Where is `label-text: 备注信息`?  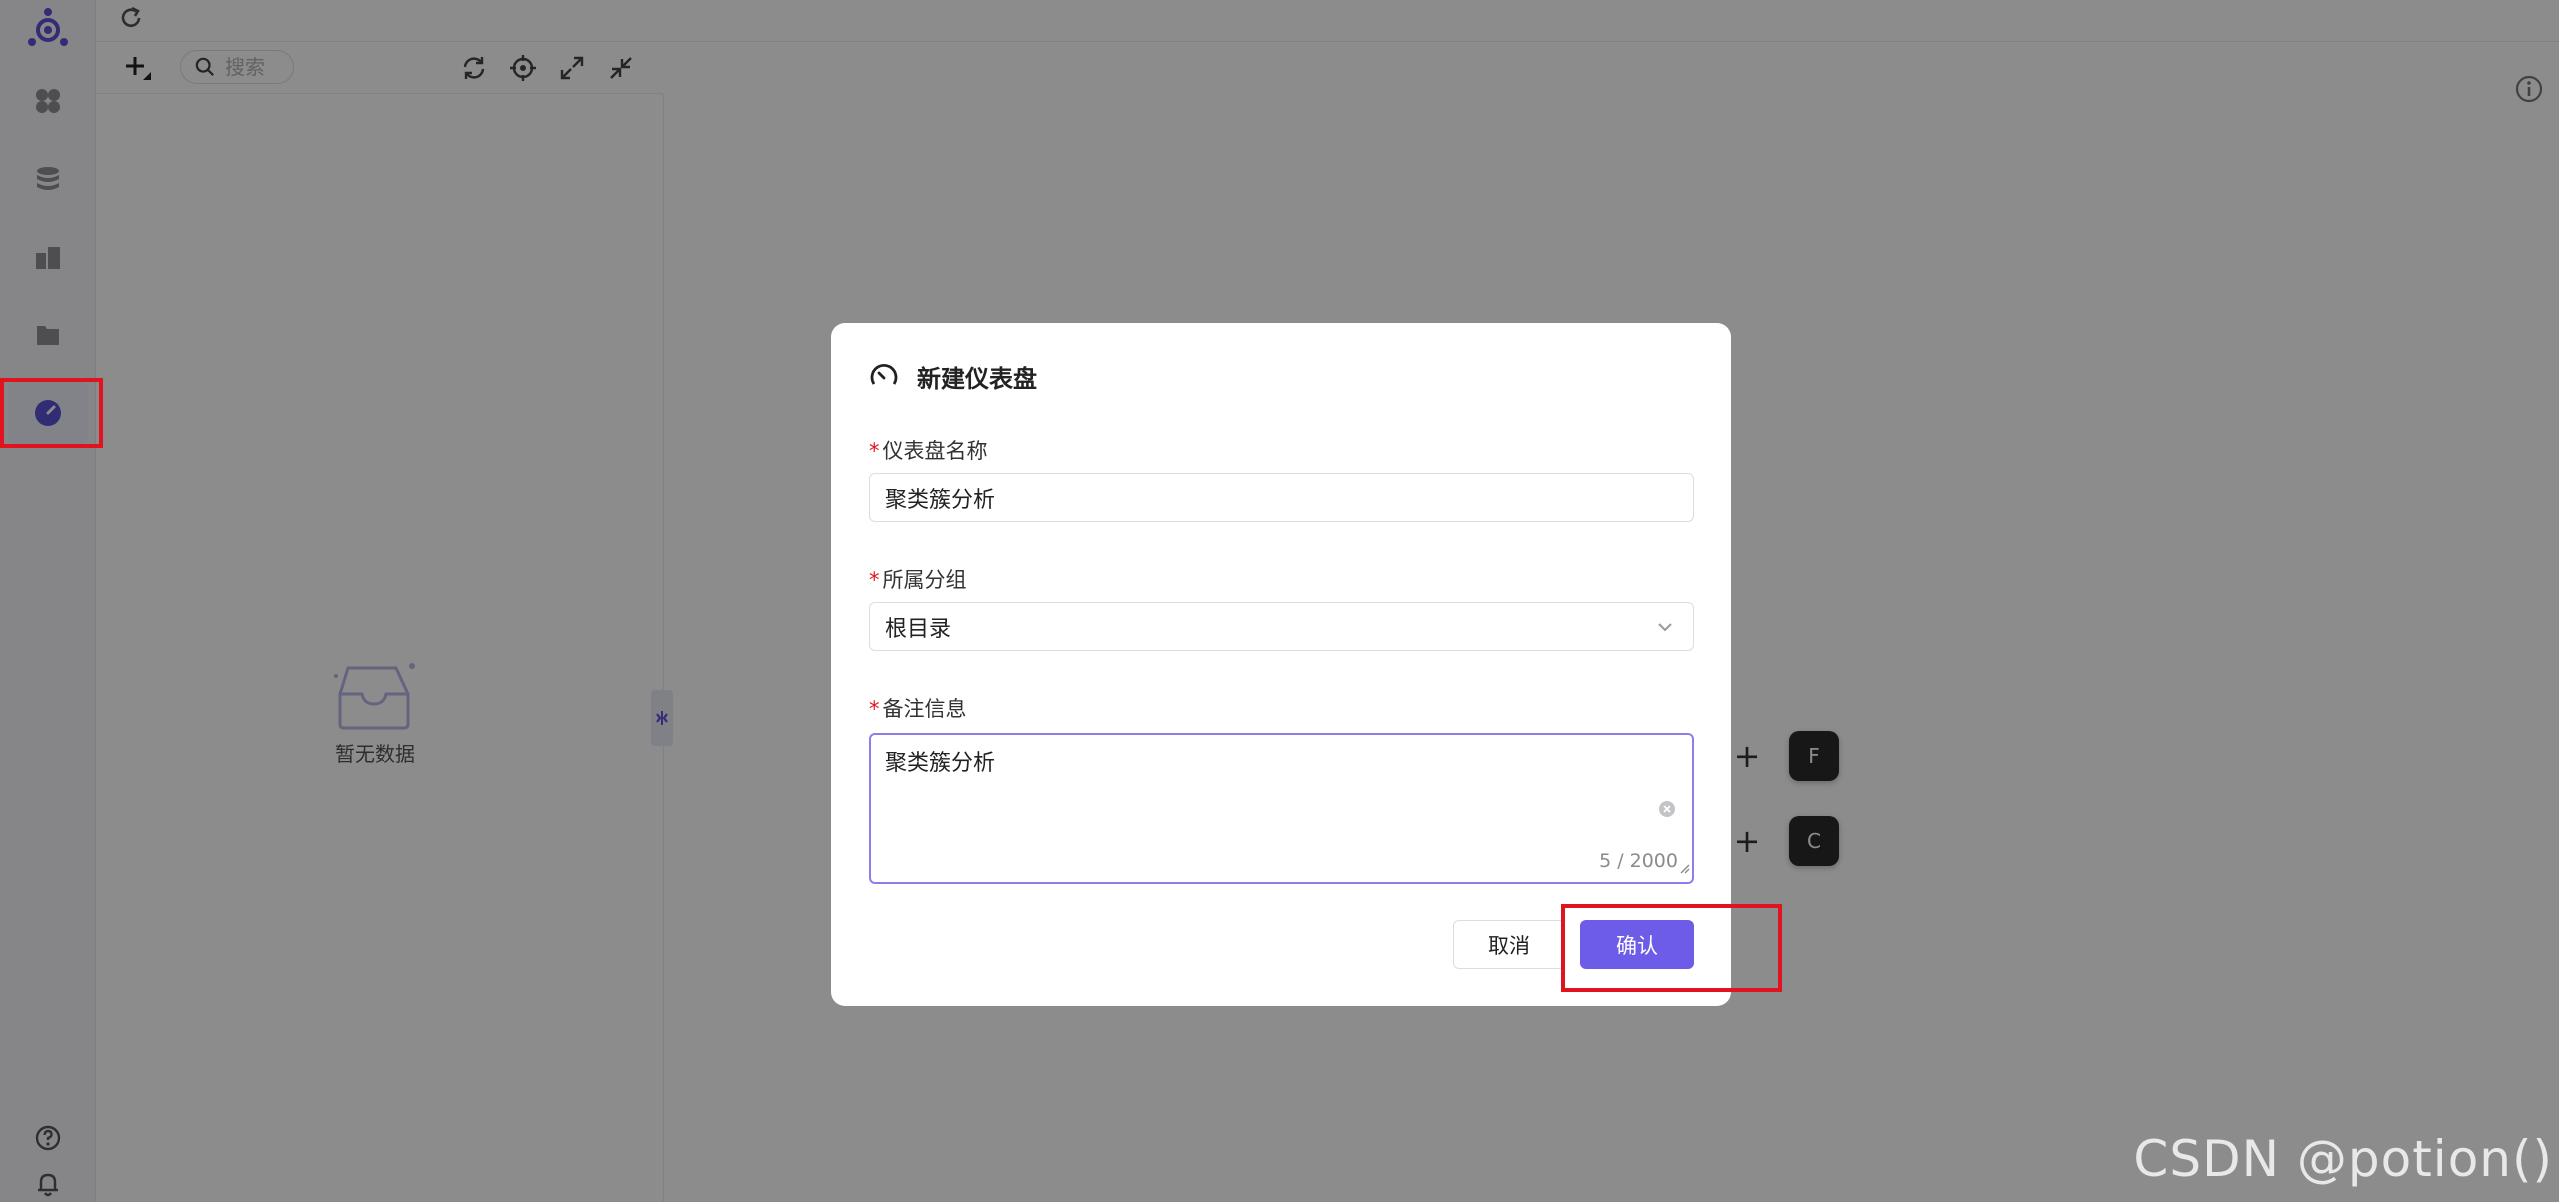
label-text: 备注信息 is located at coordinates (924, 709).